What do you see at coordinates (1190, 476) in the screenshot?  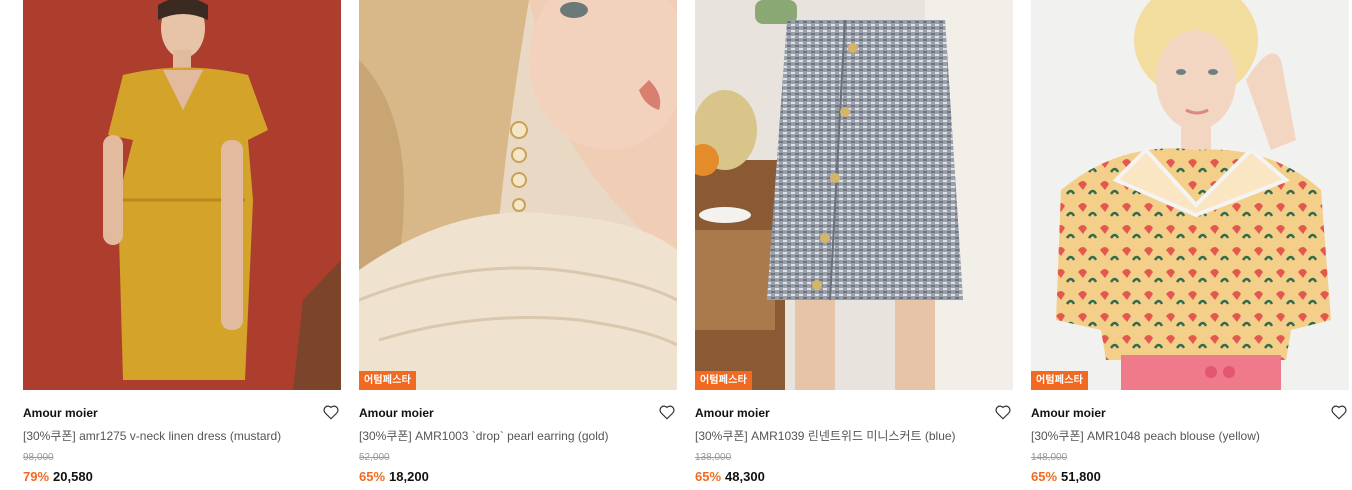 I see `price-row: 65% 51,800` at bounding box center [1190, 476].